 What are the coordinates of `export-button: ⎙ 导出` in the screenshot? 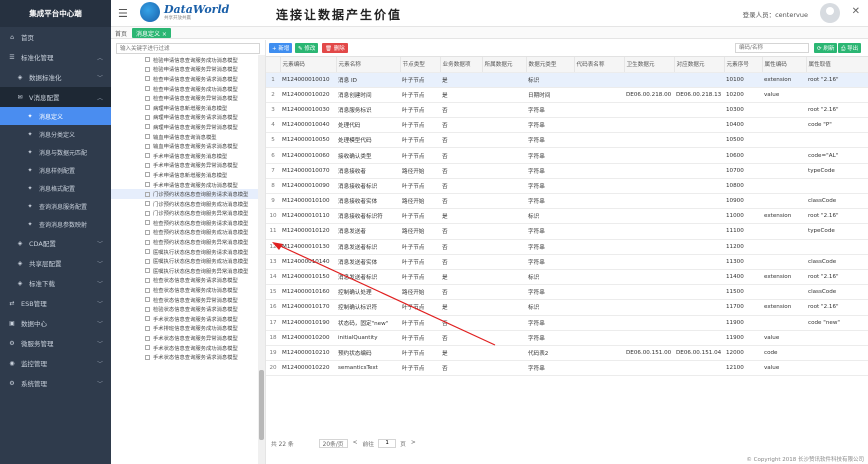 It's located at (850, 48).